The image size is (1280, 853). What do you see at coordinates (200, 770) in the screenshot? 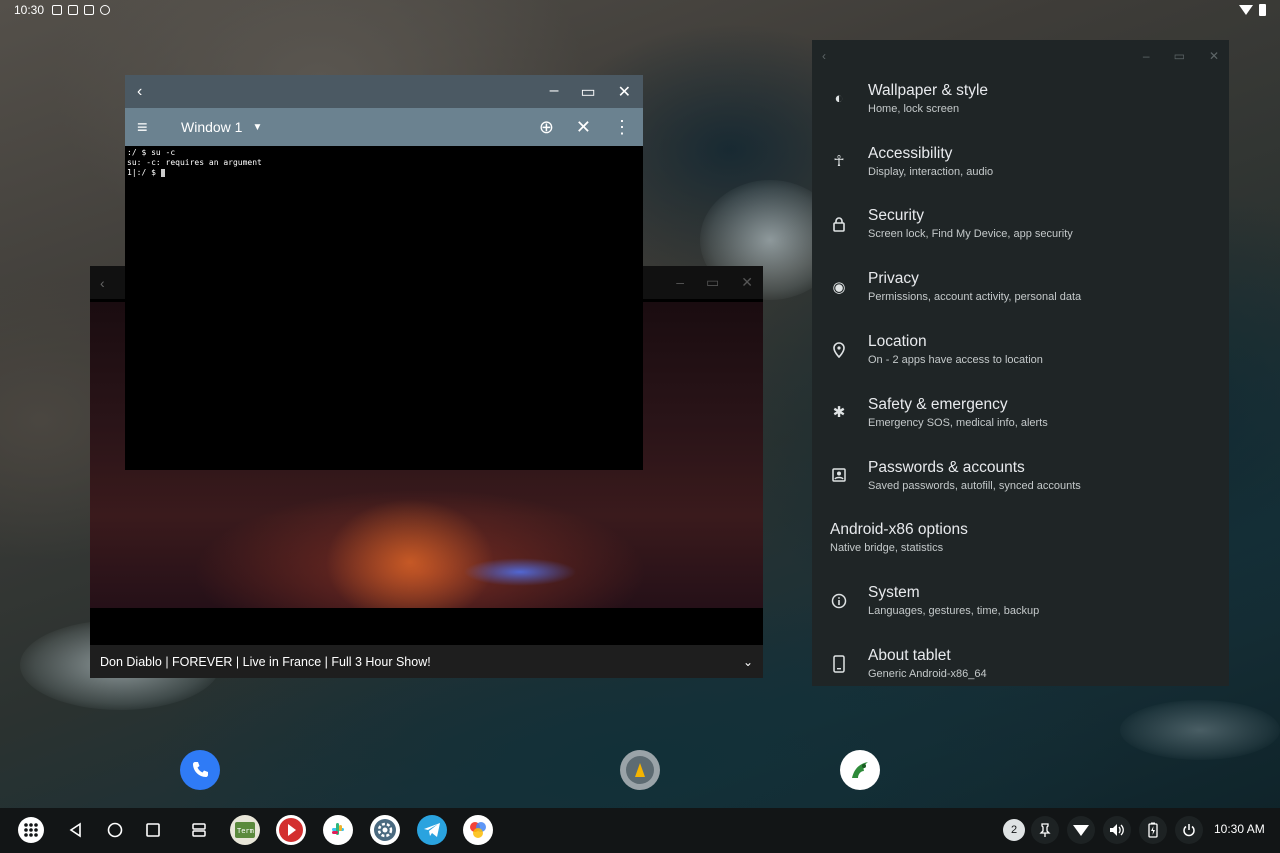
I see `phone-app-icon` at bounding box center [200, 770].